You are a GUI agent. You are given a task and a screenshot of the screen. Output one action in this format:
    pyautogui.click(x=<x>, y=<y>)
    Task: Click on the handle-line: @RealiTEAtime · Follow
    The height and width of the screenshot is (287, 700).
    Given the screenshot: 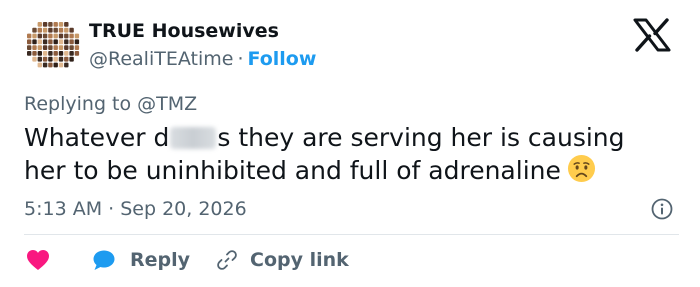 What is the action you would take?
    pyautogui.click(x=202, y=59)
    